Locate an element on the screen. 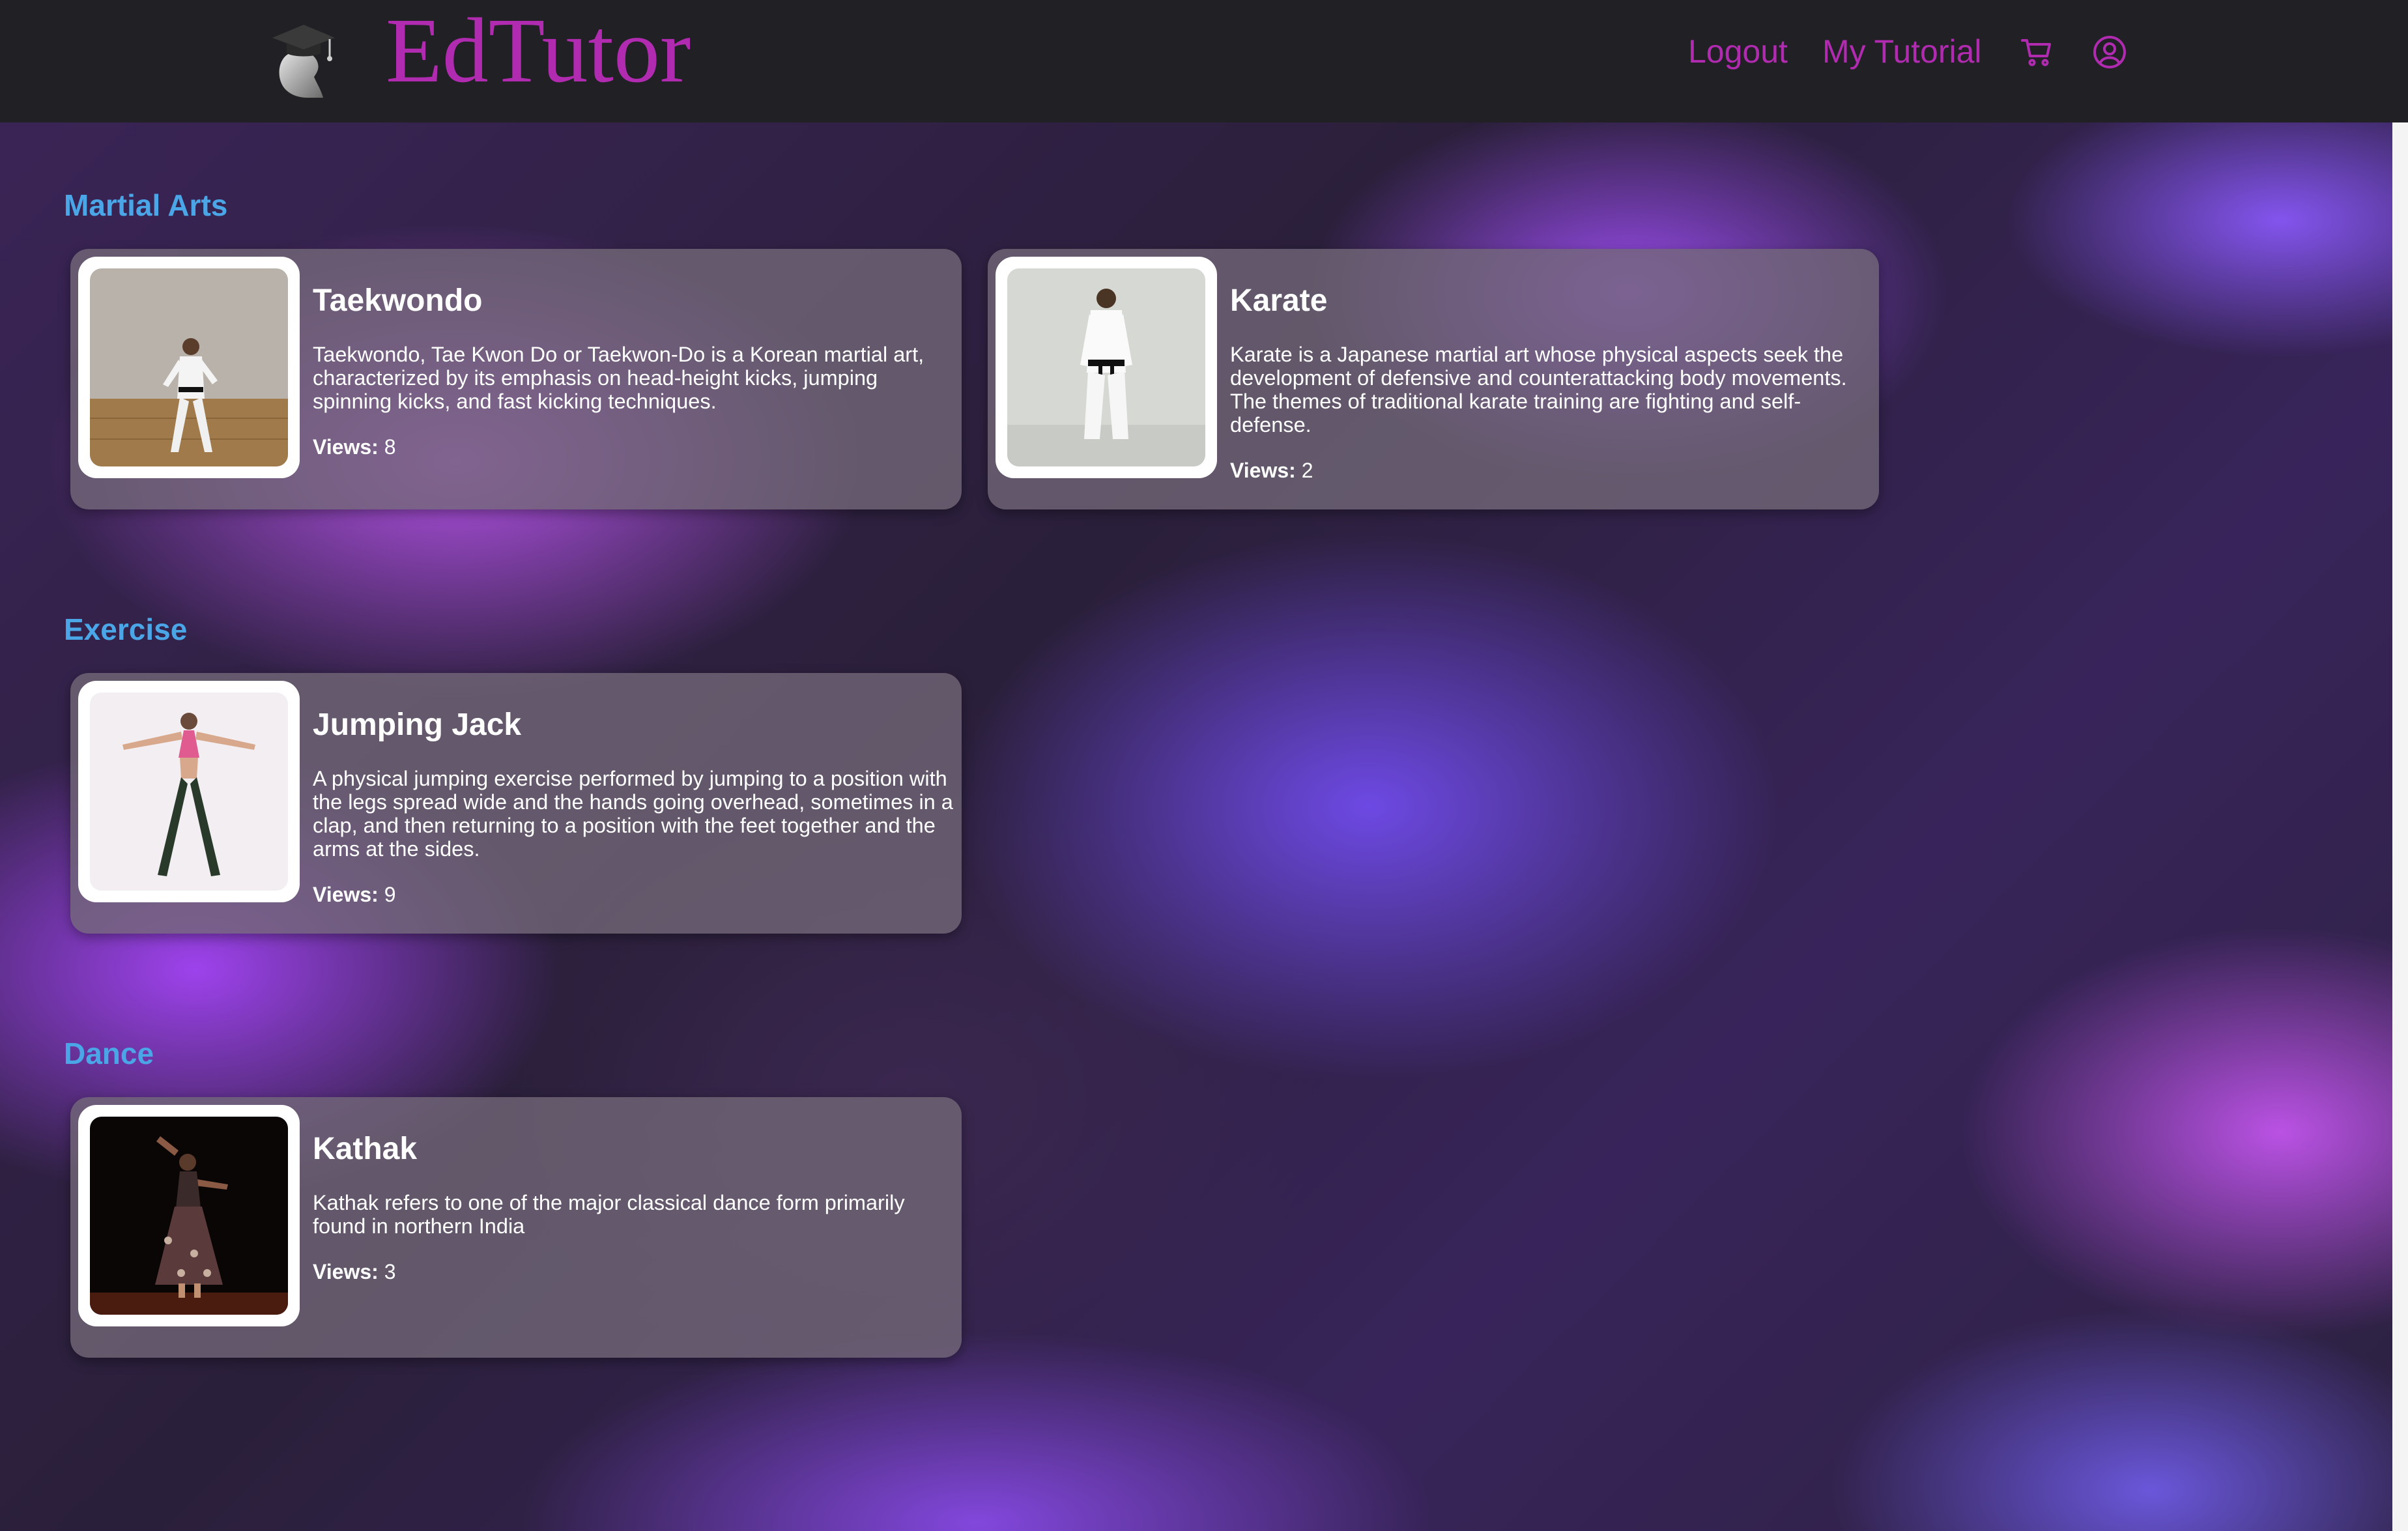  views-count: 9 is located at coordinates (390, 895).